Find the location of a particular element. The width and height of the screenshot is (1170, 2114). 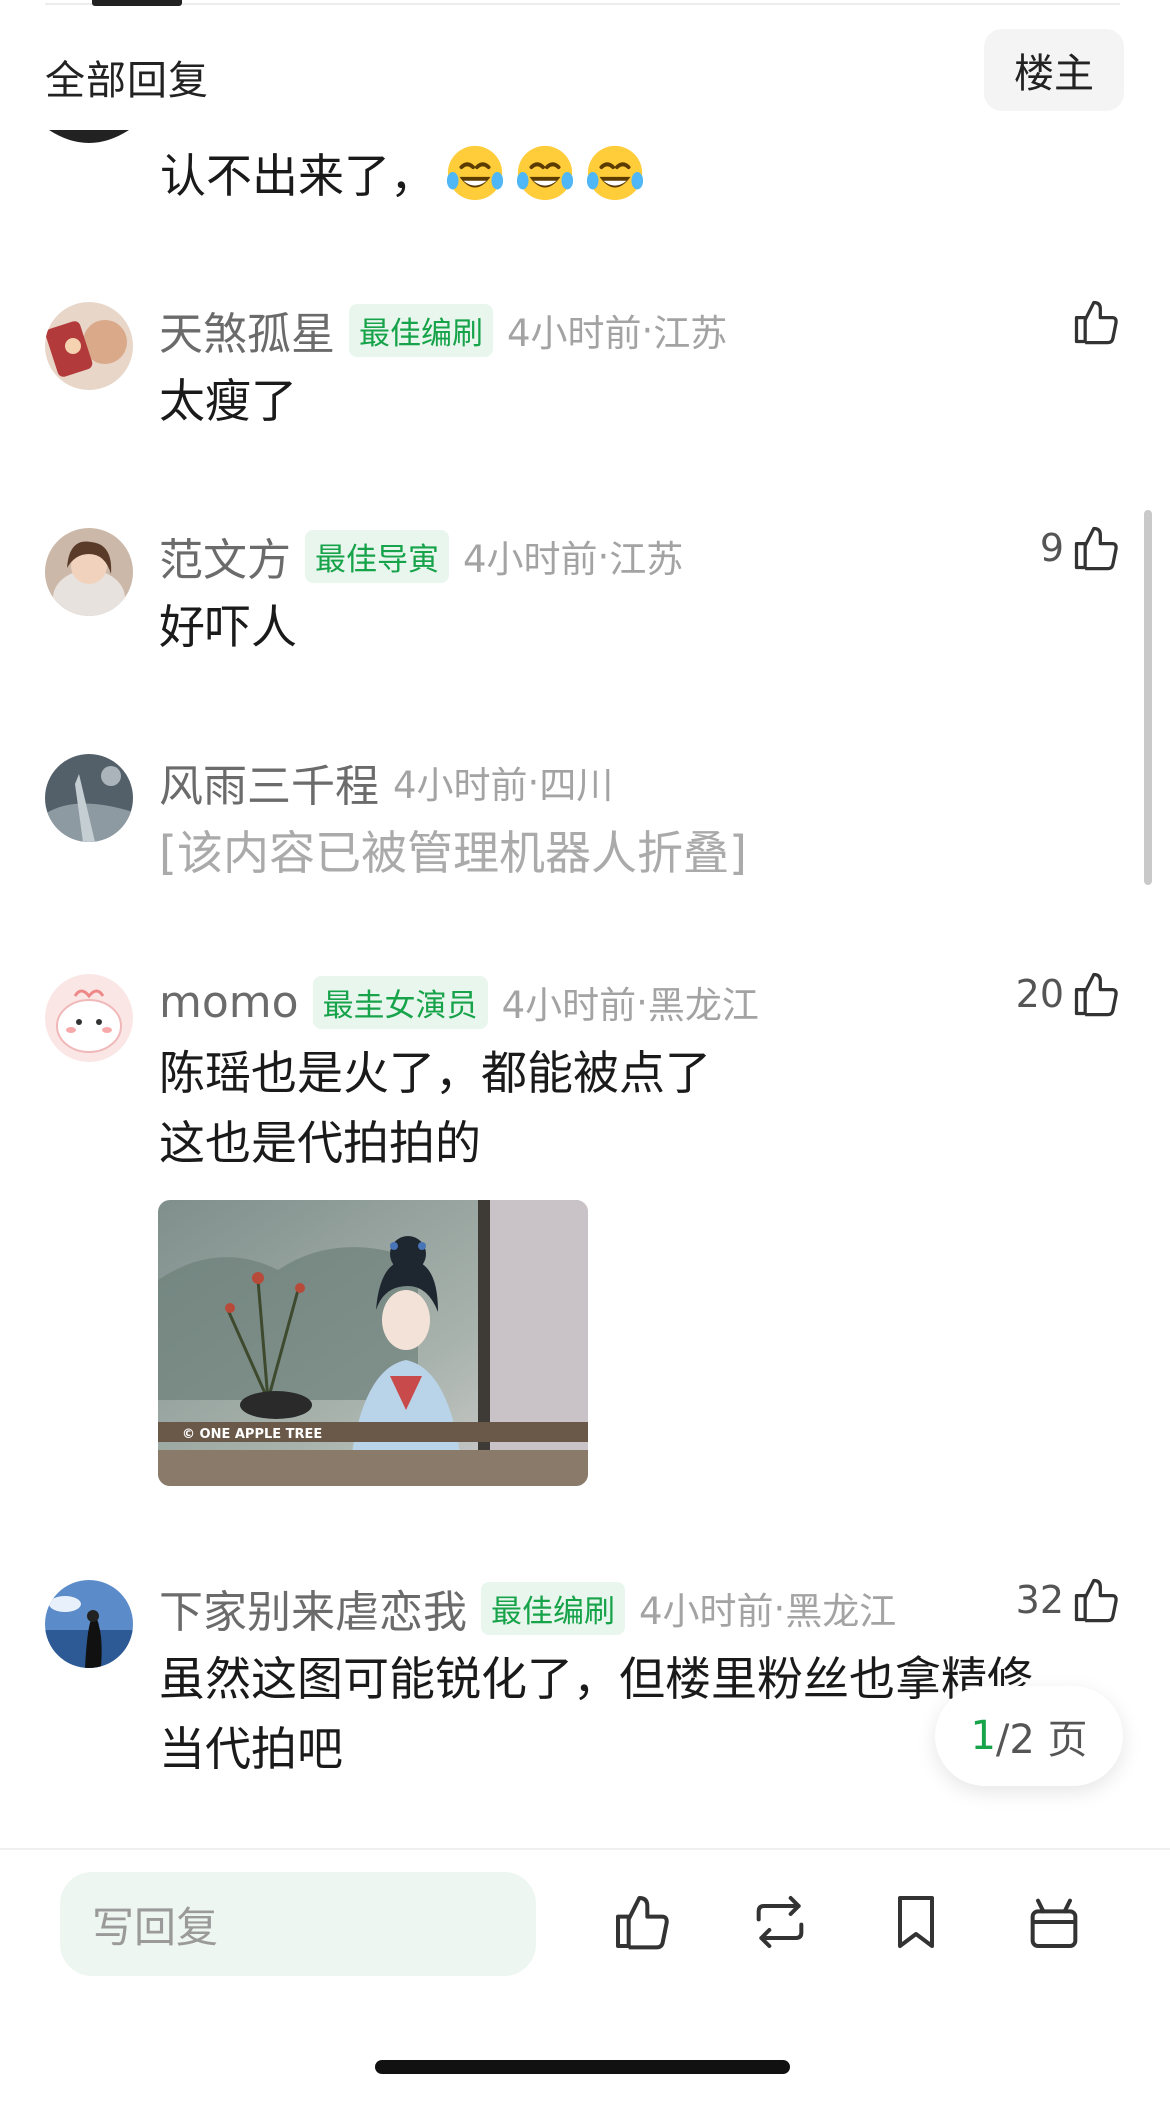

top-tab-indicator is located at coordinates (137, 3).